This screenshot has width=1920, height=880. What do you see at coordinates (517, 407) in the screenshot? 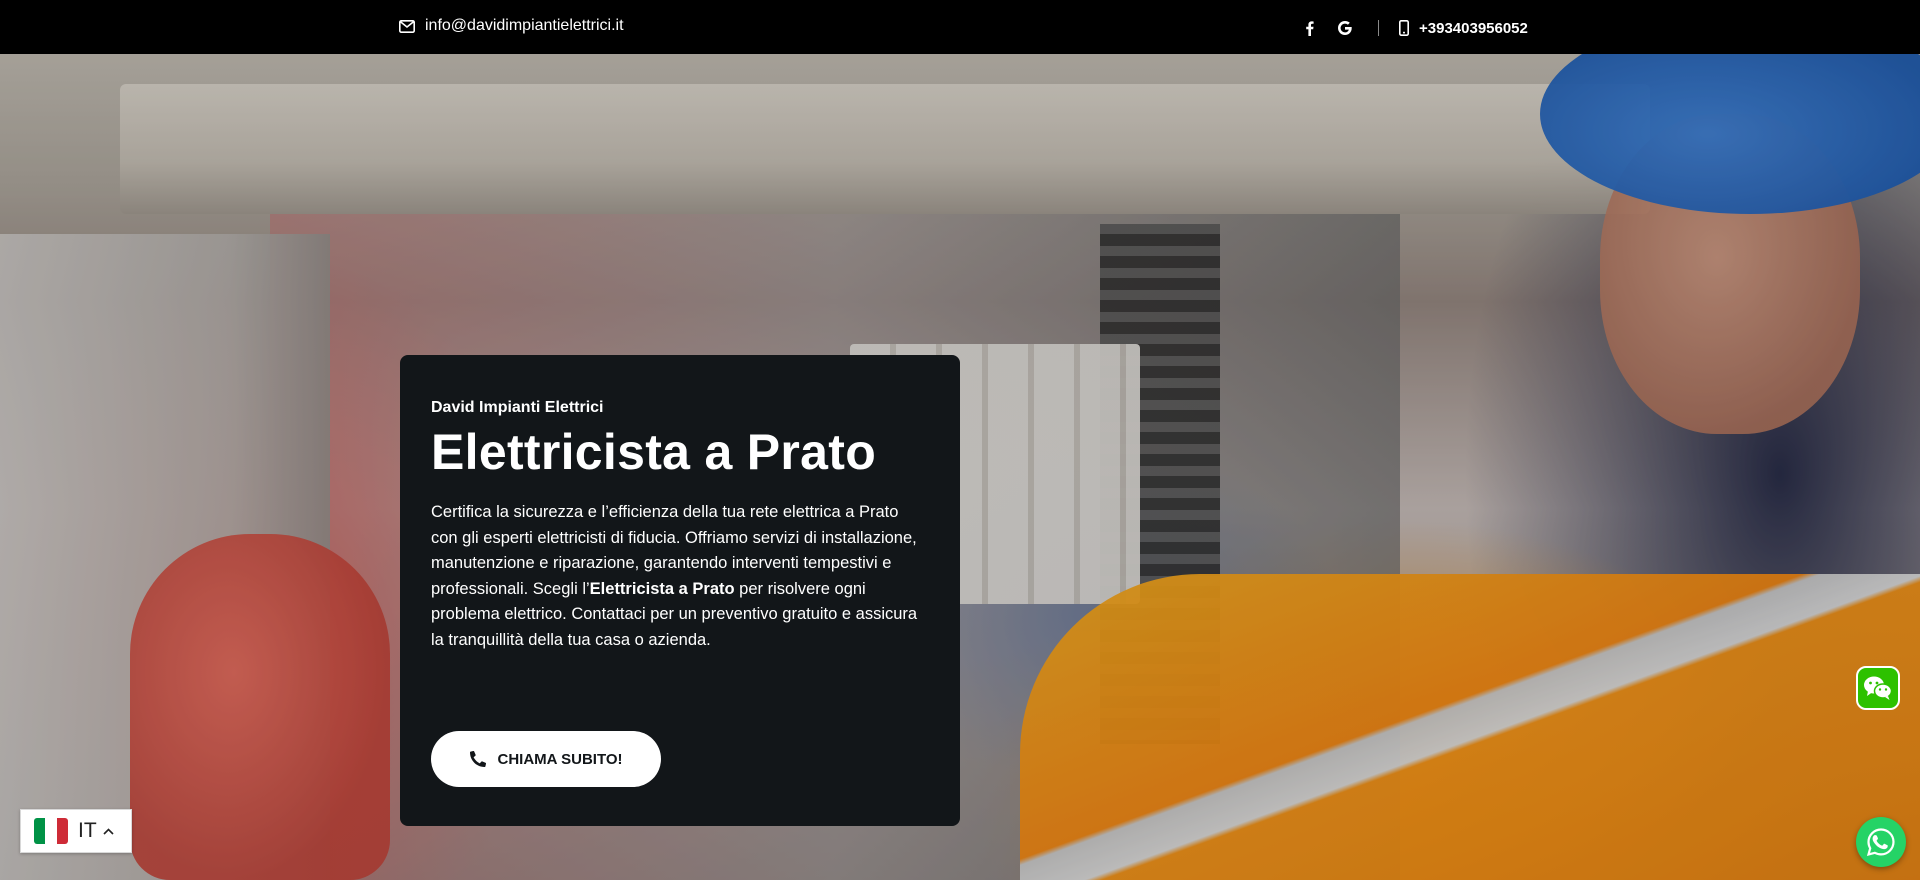
I see `company-name: David Impianti Elettrici` at bounding box center [517, 407].